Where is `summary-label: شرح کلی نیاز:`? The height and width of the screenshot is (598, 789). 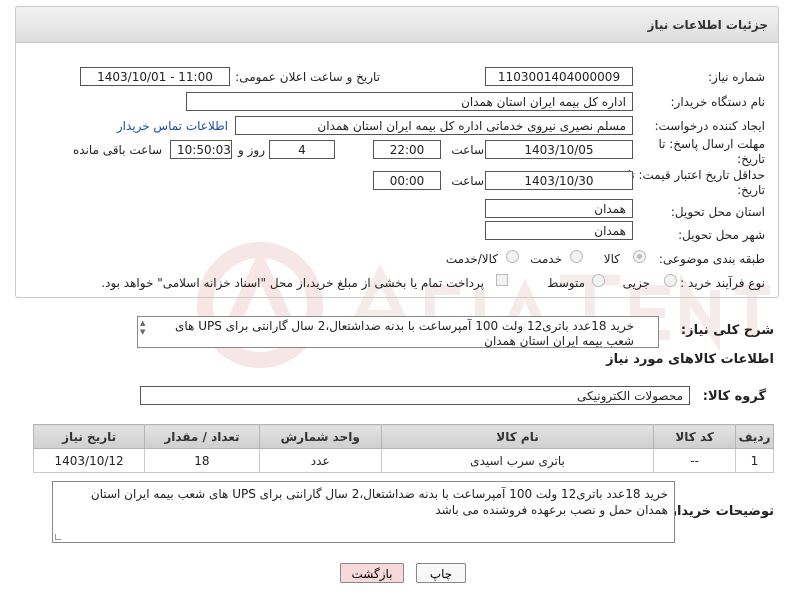 summary-label: شرح کلی نیاز: is located at coordinates (727, 330).